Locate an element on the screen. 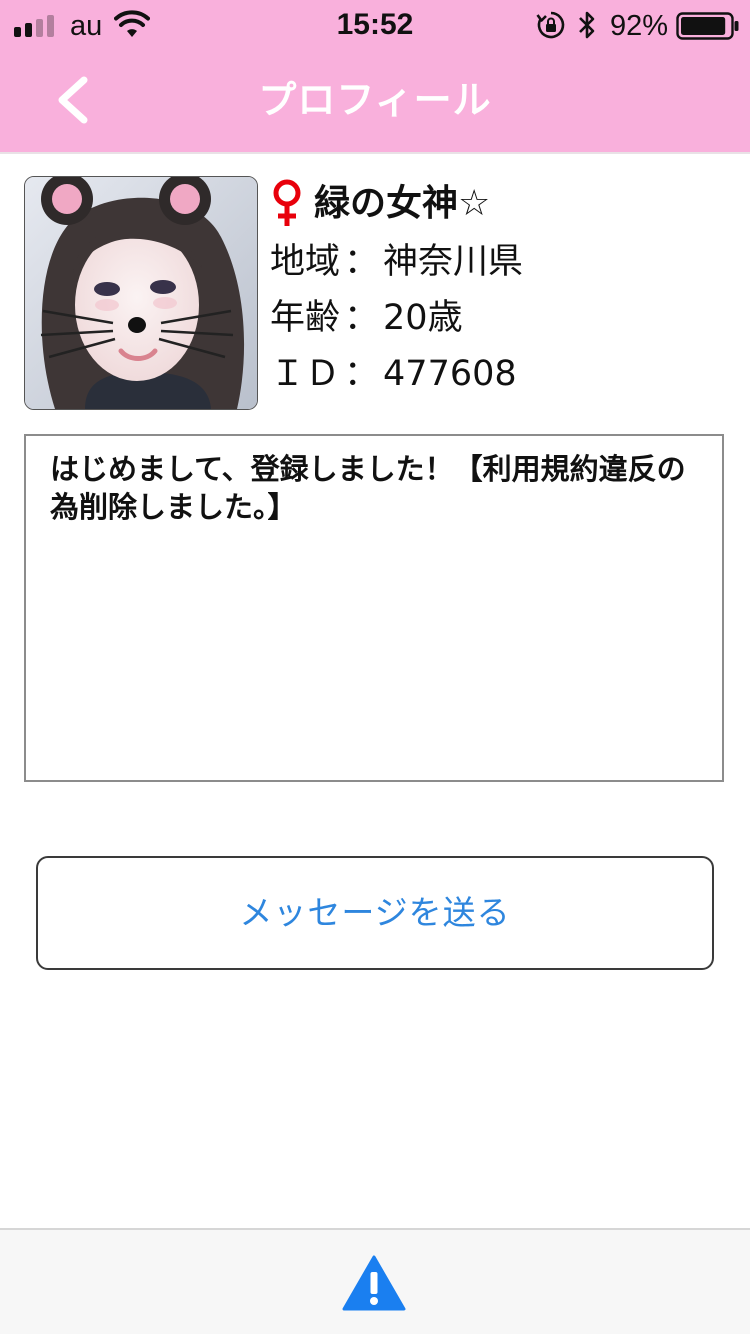  avatar-photo is located at coordinates (141, 293).